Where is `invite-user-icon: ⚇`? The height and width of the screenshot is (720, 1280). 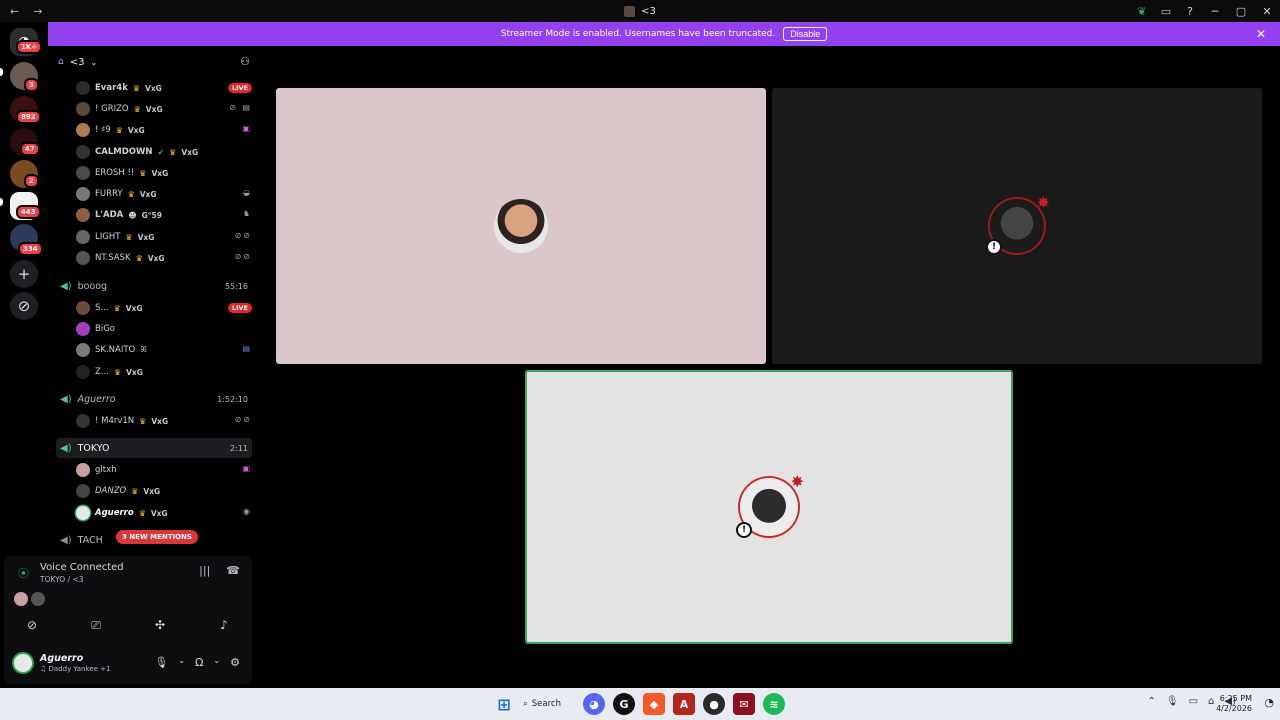
invite-user-icon: ⚇ is located at coordinates (245, 61).